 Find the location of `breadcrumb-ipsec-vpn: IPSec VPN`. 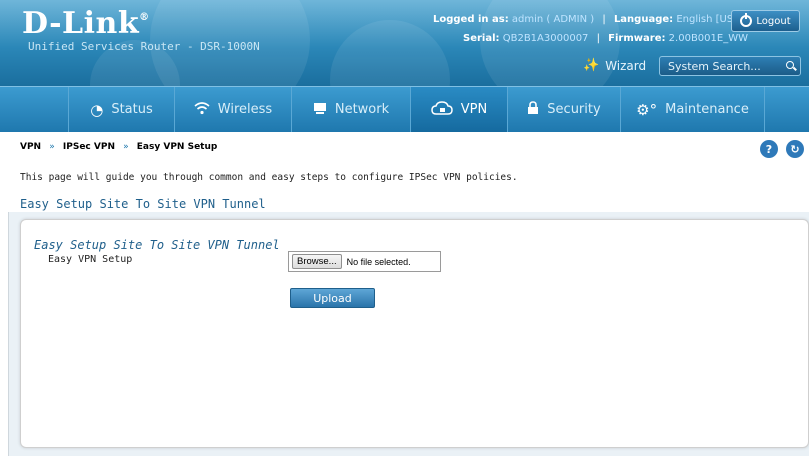

breadcrumb-ipsec-vpn: IPSec VPN is located at coordinates (89, 147).